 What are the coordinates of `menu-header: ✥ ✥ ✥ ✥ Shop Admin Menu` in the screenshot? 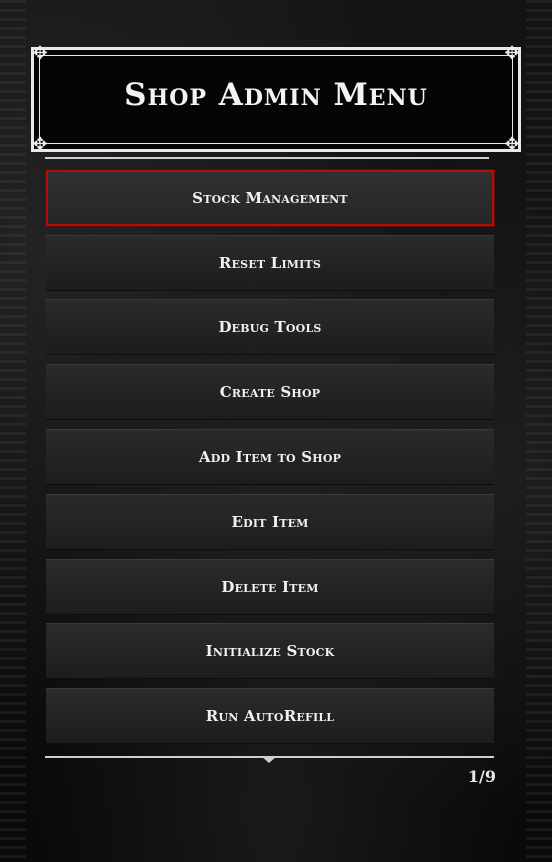 It's located at (276, 99).